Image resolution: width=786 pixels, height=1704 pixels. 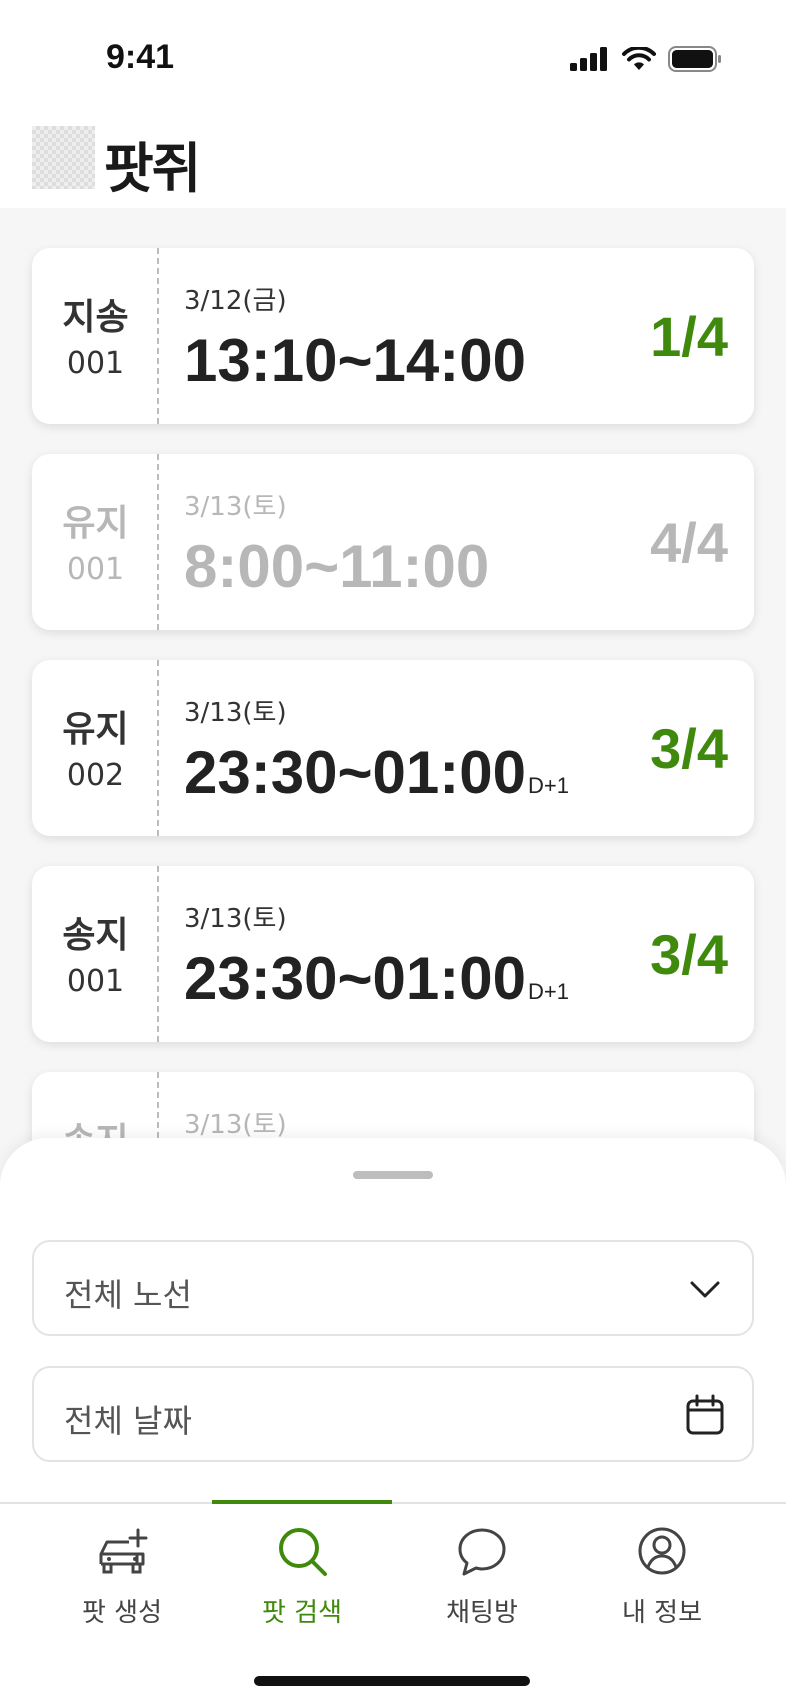 I want to click on party-card: 송지 001 3/13(토) 23:30~01:00D+1 3/4, so click(x=393, y=954).